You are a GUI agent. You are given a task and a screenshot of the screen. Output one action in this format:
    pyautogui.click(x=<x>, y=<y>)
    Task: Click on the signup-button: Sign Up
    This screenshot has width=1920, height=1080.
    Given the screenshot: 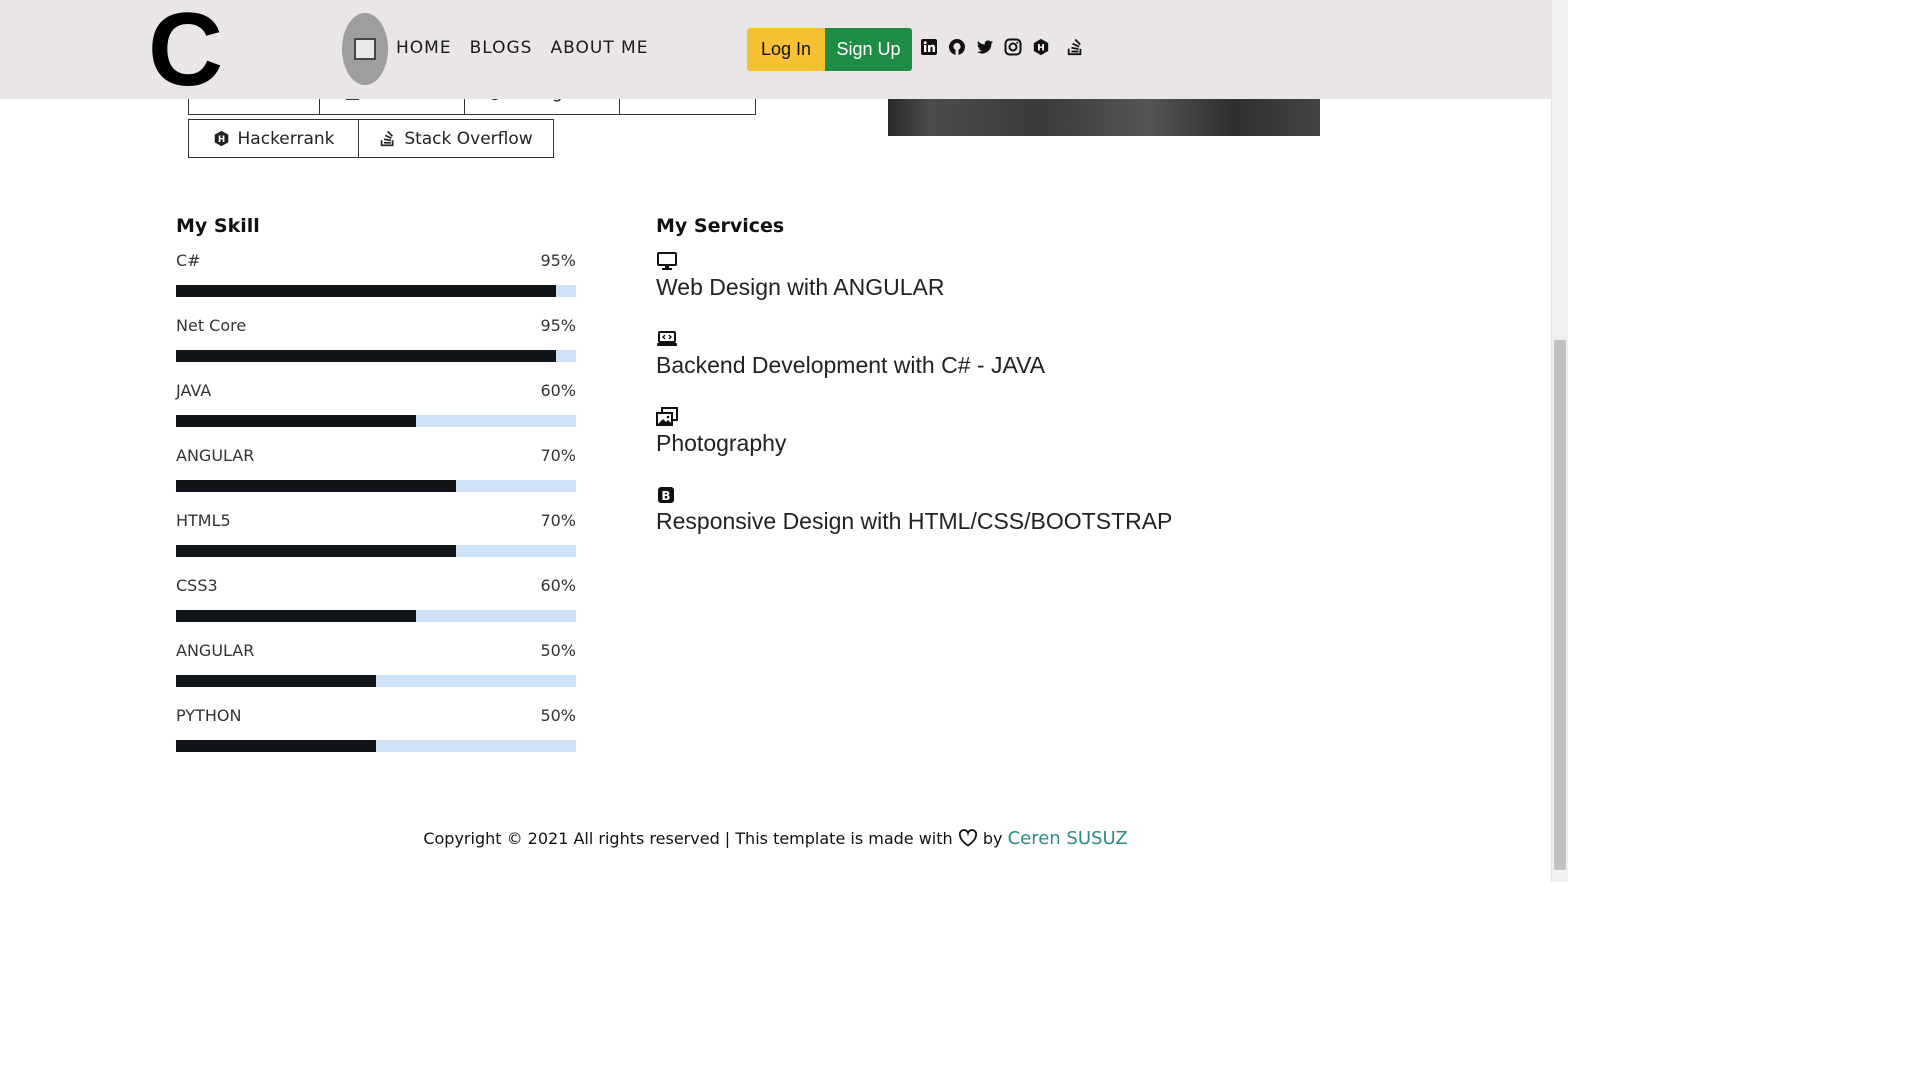 What is the action you would take?
    pyautogui.click(x=868, y=49)
    